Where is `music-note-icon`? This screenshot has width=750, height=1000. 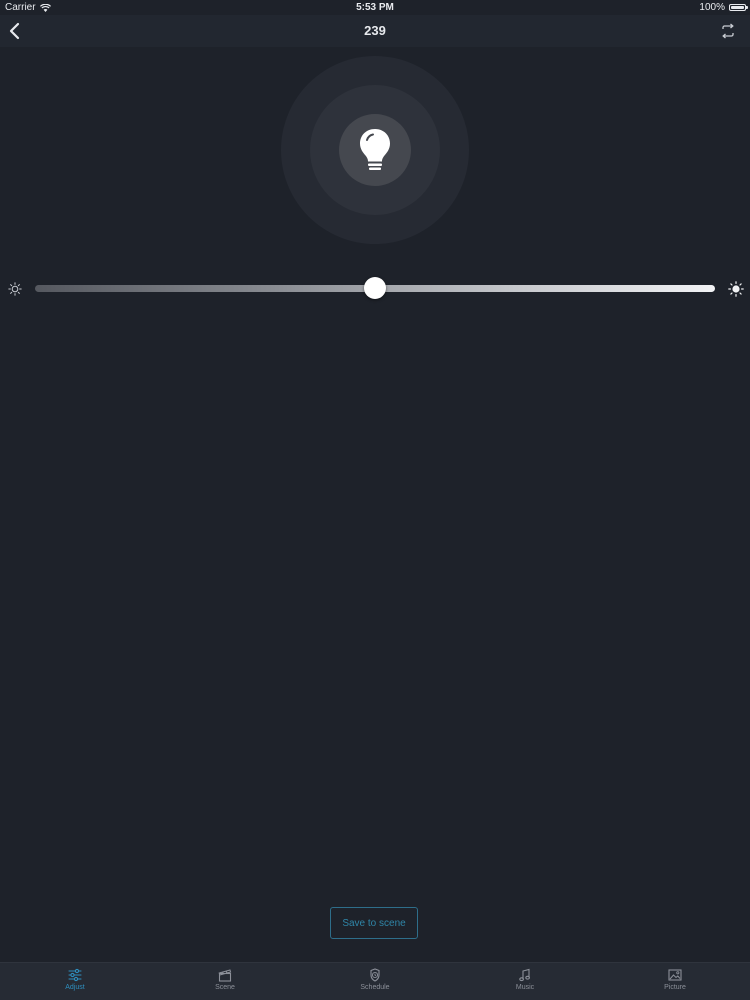 music-note-icon is located at coordinates (524, 975).